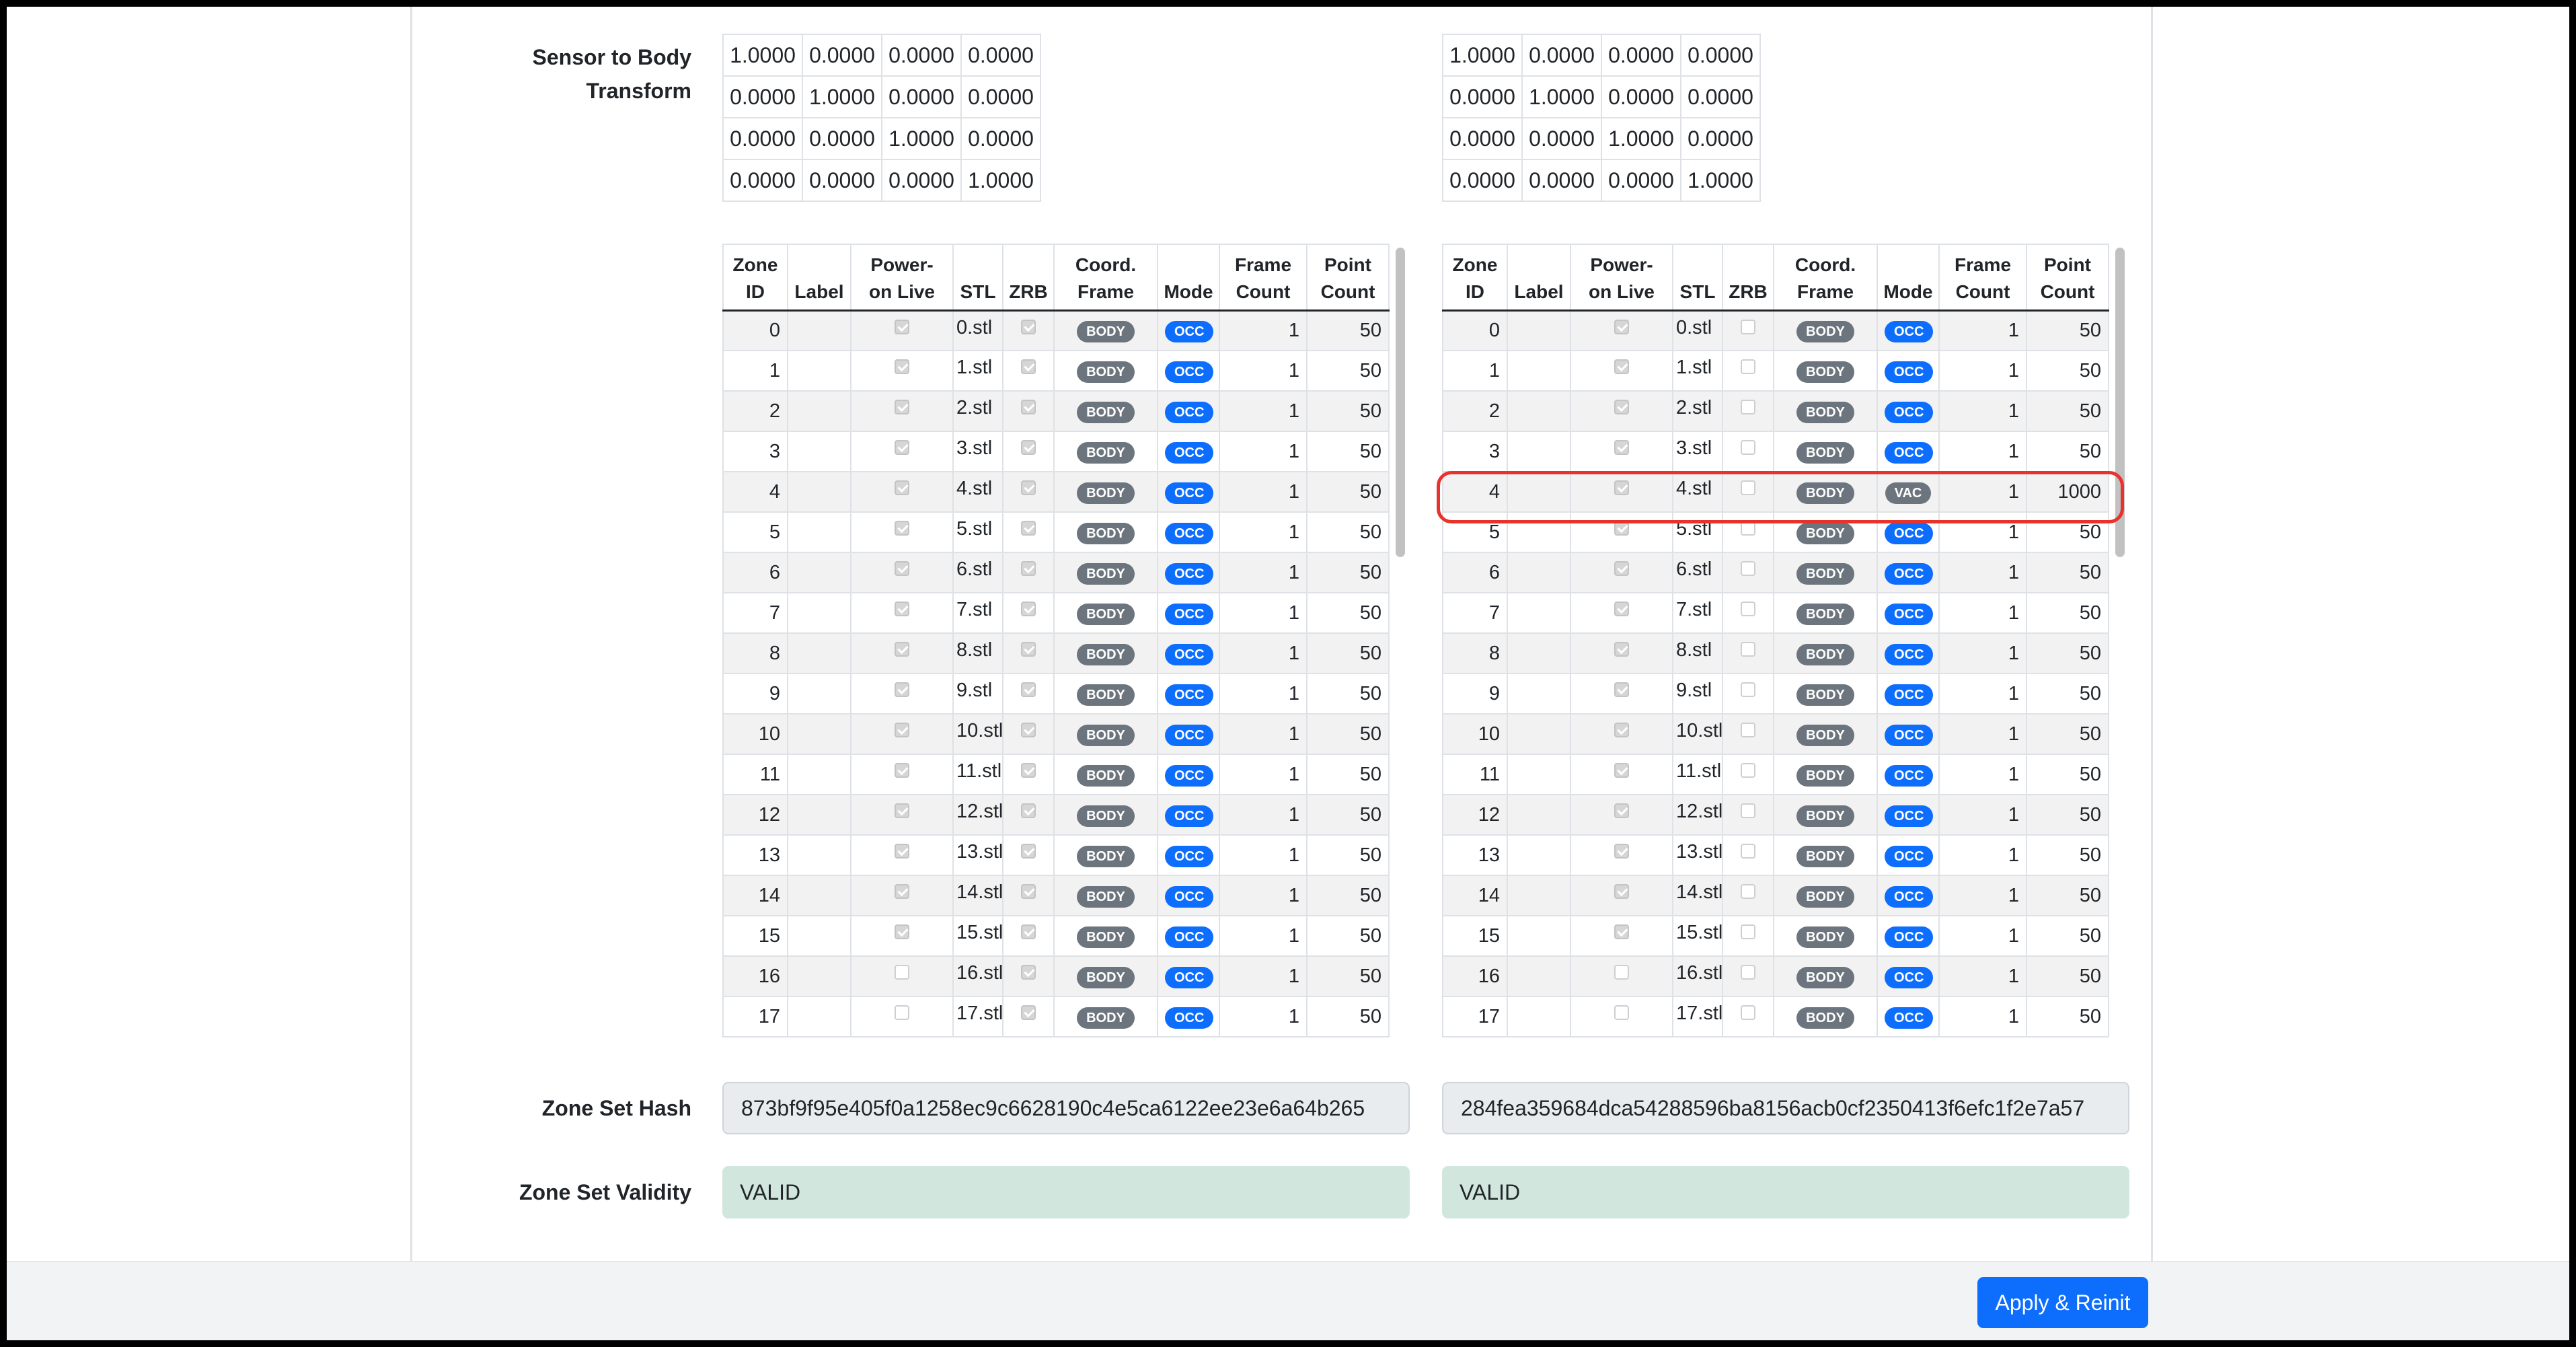  I want to click on mode-cell: OCC, so click(1188, 411).